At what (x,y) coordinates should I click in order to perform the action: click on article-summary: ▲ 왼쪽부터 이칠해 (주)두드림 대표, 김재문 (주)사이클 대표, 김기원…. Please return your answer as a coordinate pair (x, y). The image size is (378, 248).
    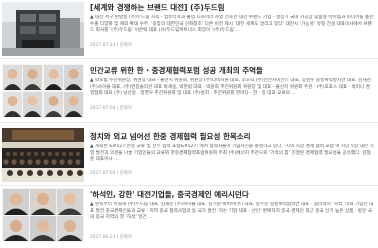
    Looking at the image, I should click on (232, 211).